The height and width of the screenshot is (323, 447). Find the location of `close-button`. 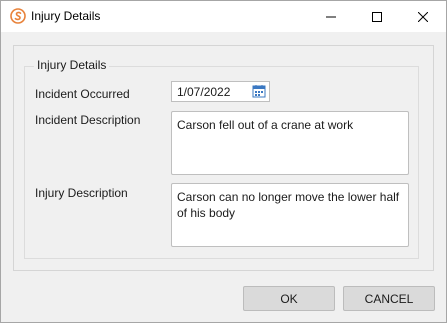

close-button is located at coordinates (423, 16).